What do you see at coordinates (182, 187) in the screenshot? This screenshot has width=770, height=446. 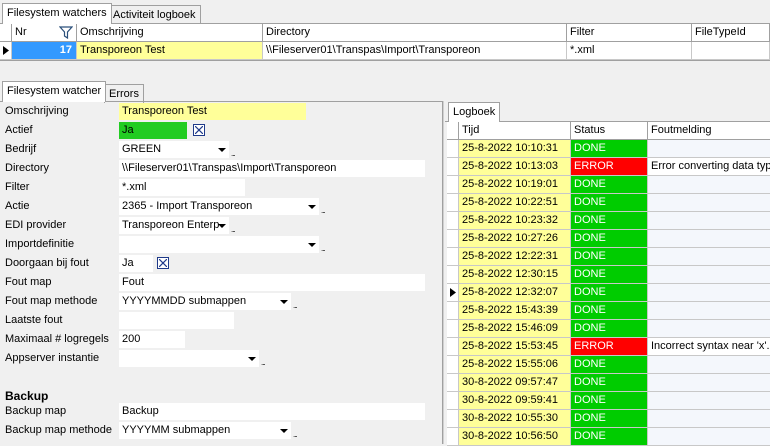 I see `filter-input: *.xml` at bounding box center [182, 187].